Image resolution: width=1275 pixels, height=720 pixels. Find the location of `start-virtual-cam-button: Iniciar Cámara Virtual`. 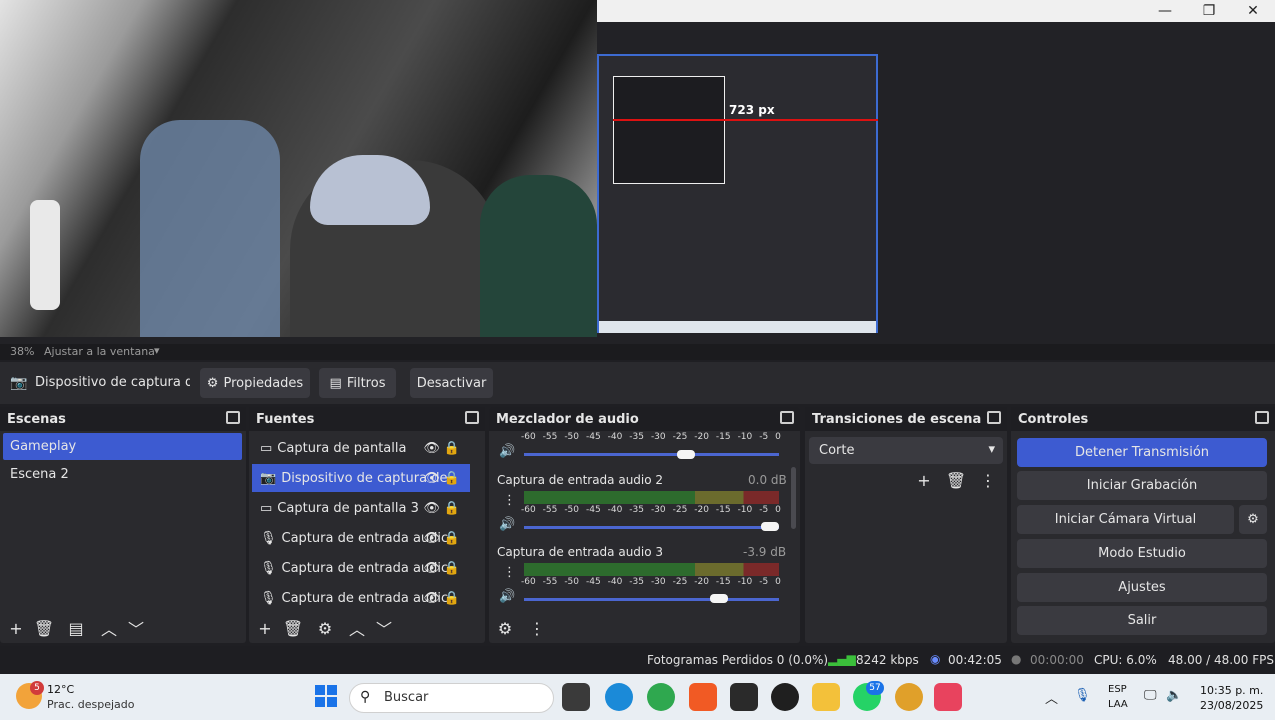

start-virtual-cam-button: Iniciar Cámara Virtual is located at coordinates (1125, 519).